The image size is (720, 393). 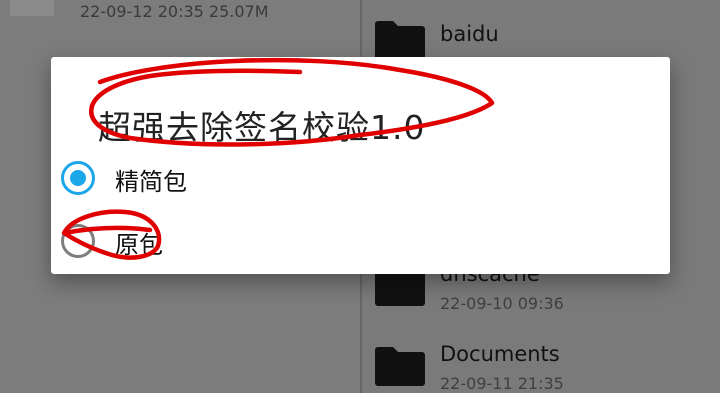 What do you see at coordinates (32, 8) in the screenshot?
I see `file-thumbnail` at bounding box center [32, 8].